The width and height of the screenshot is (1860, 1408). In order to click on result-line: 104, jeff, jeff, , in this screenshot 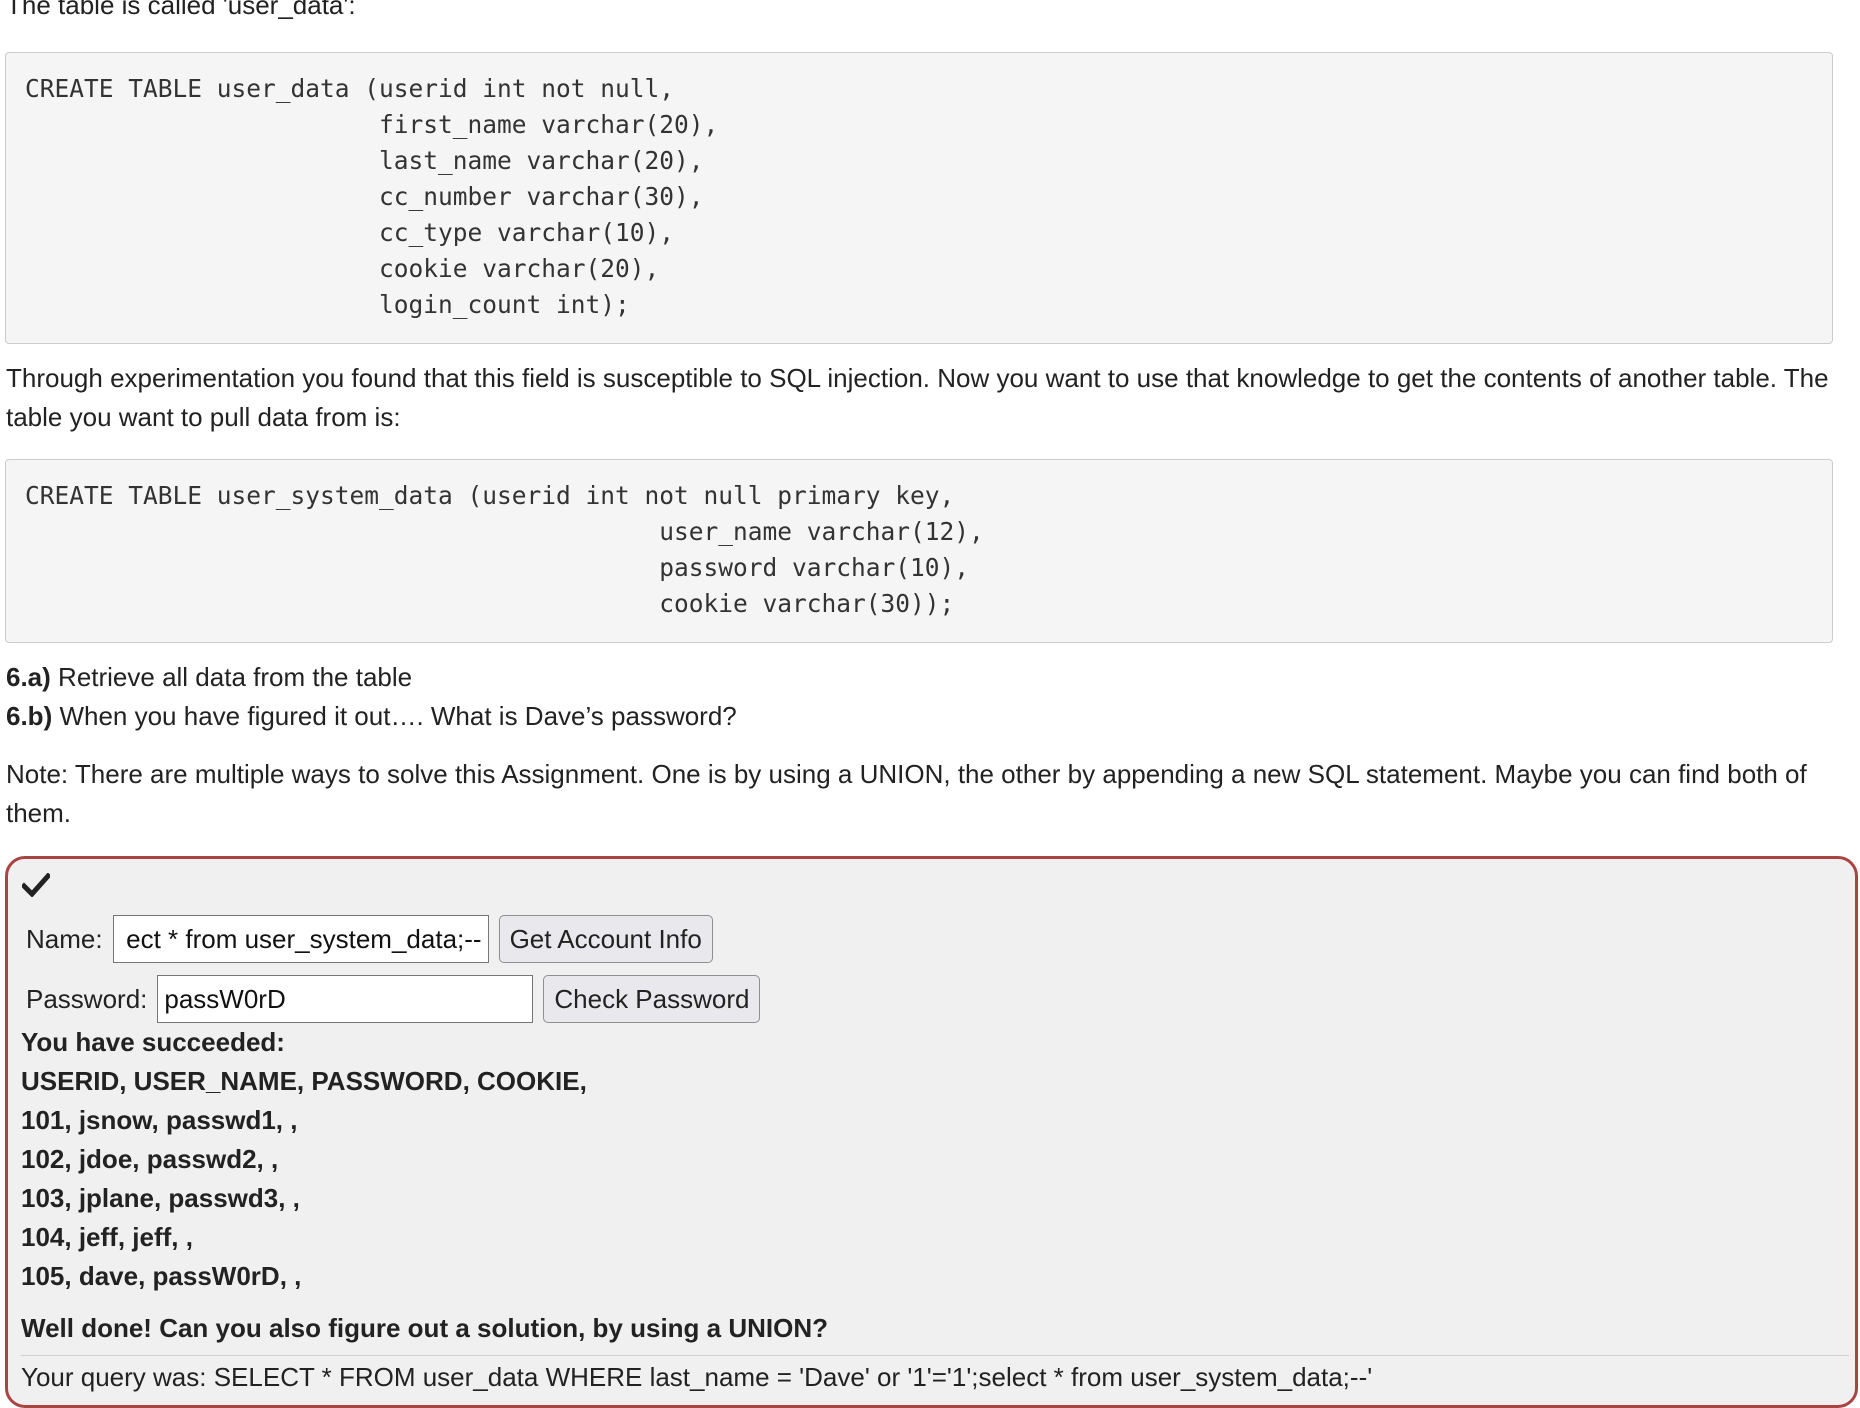, I will do `click(107, 1237)`.